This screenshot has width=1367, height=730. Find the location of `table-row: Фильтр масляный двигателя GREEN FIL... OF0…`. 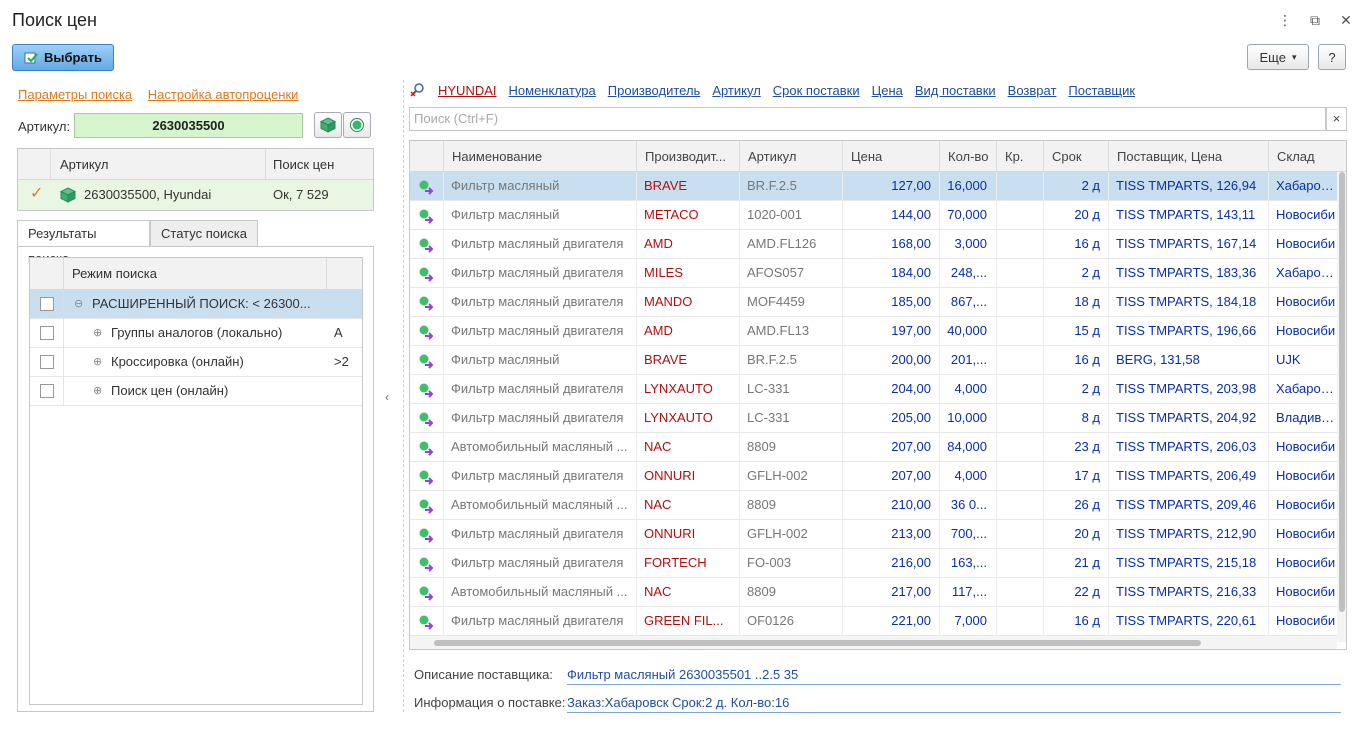

table-row: Фильтр масляный двигателя GREEN FIL... OF0… is located at coordinates (873, 621).